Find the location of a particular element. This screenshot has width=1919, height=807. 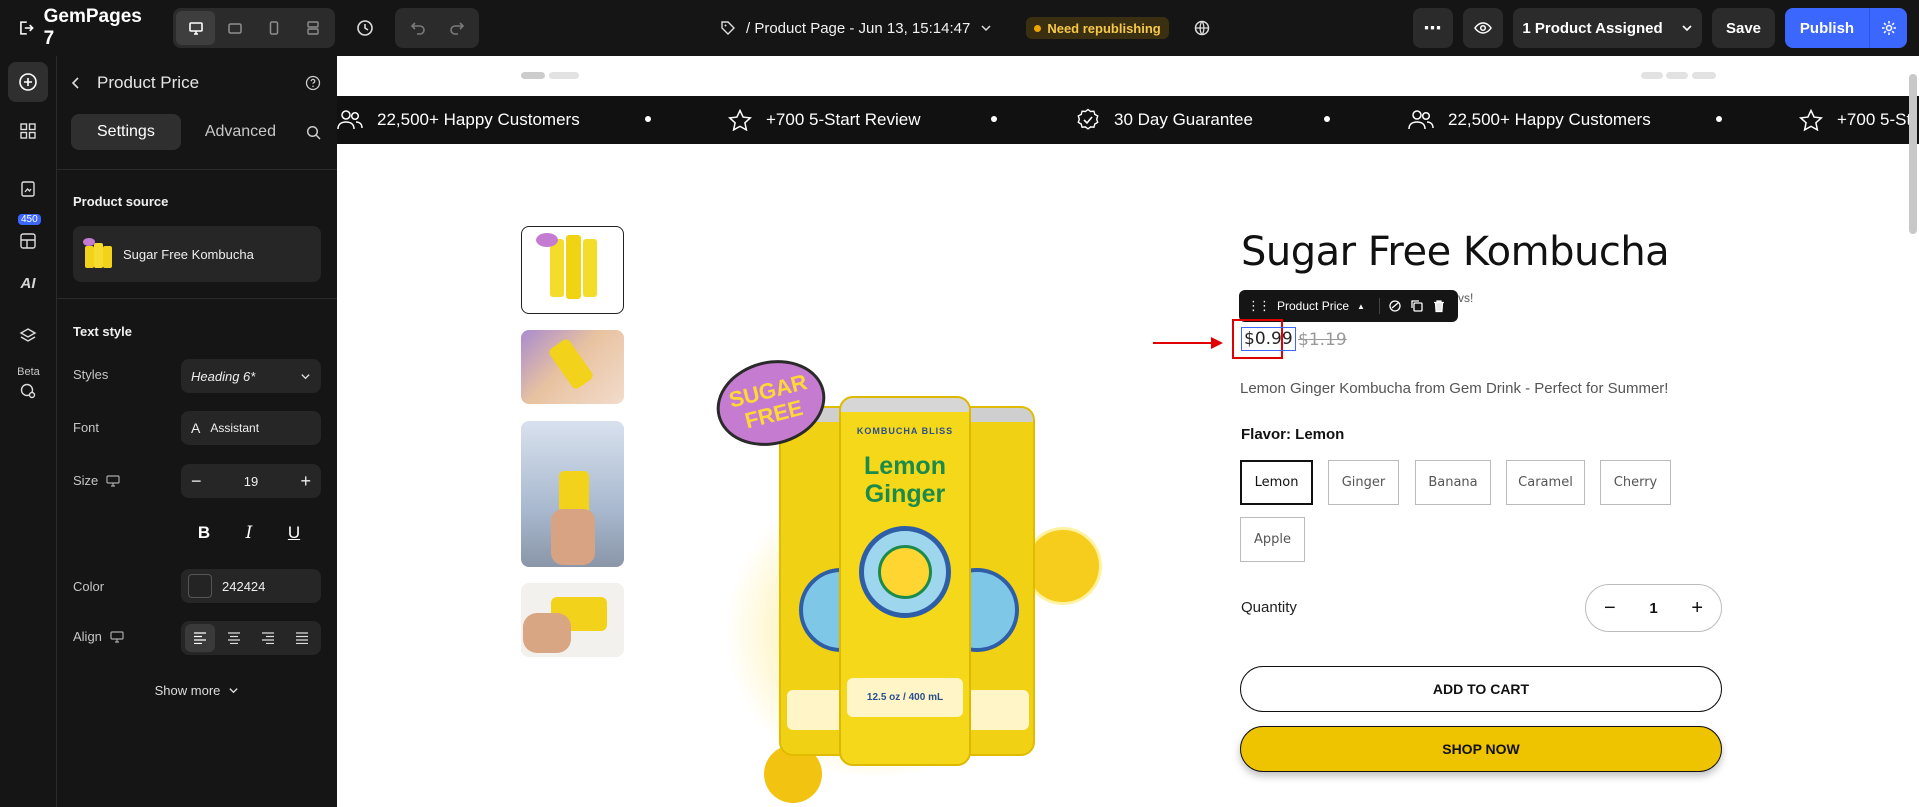

size-stepper: − 19 + is located at coordinates (251, 481).